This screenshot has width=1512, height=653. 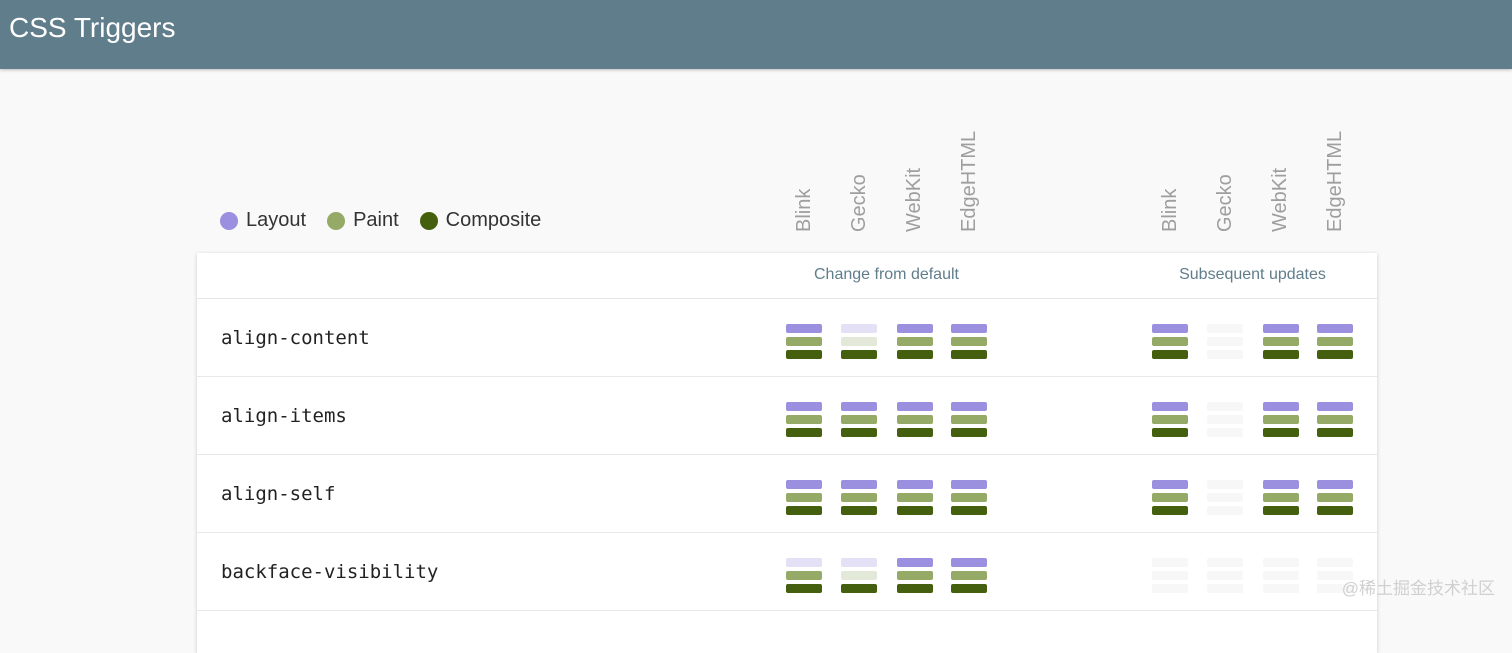 I want to click on table-row: align-items, so click(x=787, y=416).